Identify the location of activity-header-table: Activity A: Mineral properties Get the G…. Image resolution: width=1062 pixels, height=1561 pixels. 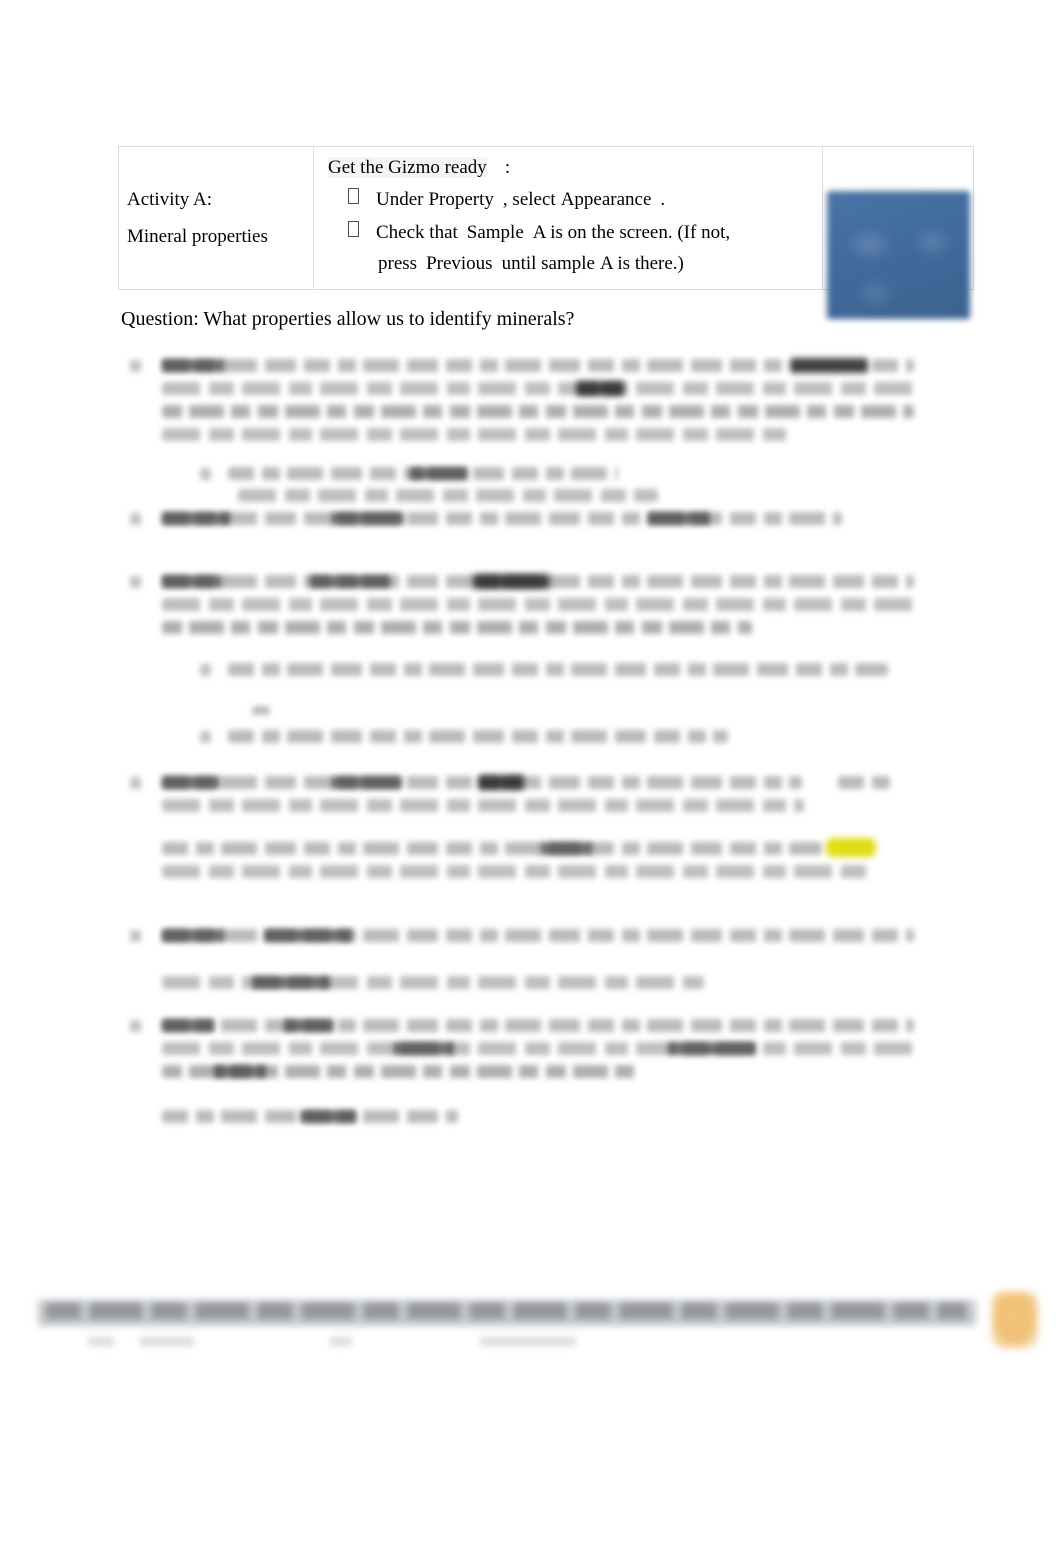
(546, 232).